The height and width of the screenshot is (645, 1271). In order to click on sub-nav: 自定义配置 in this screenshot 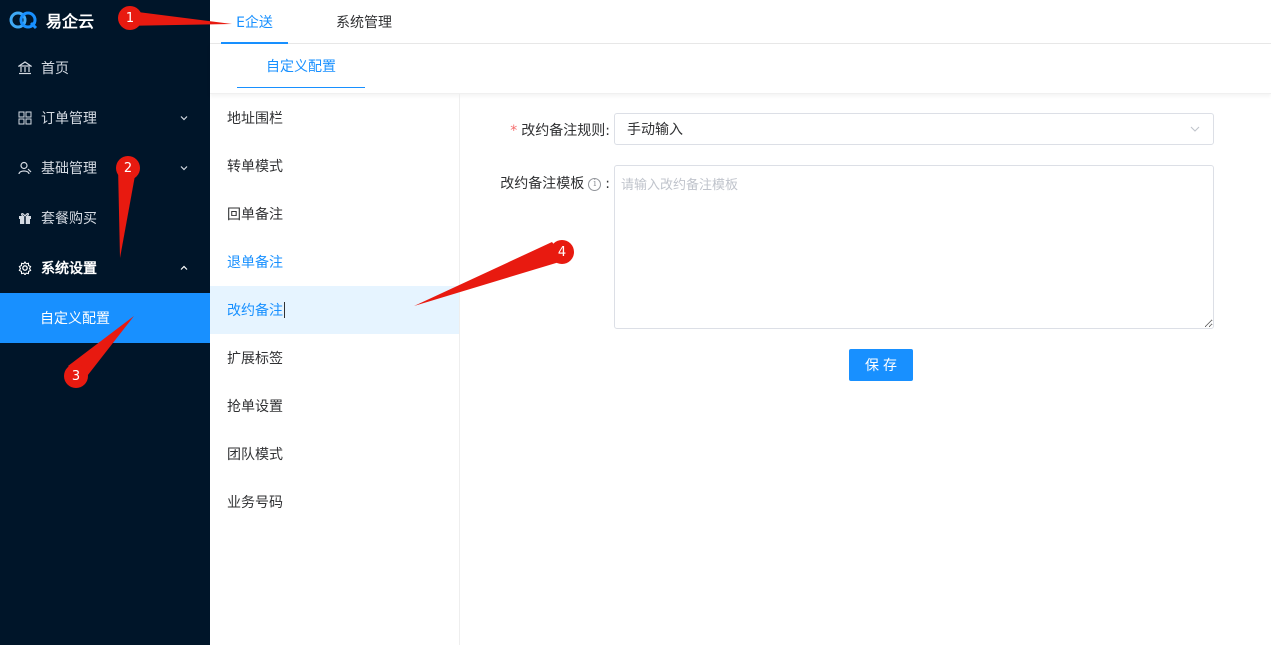, I will do `click(740, 69)`.